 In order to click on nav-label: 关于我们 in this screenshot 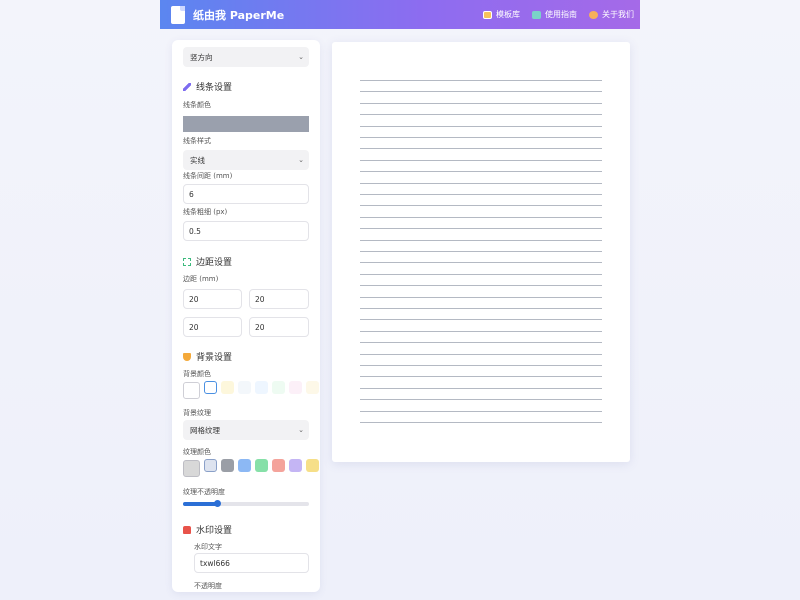, I will do `click(618, 14)`.